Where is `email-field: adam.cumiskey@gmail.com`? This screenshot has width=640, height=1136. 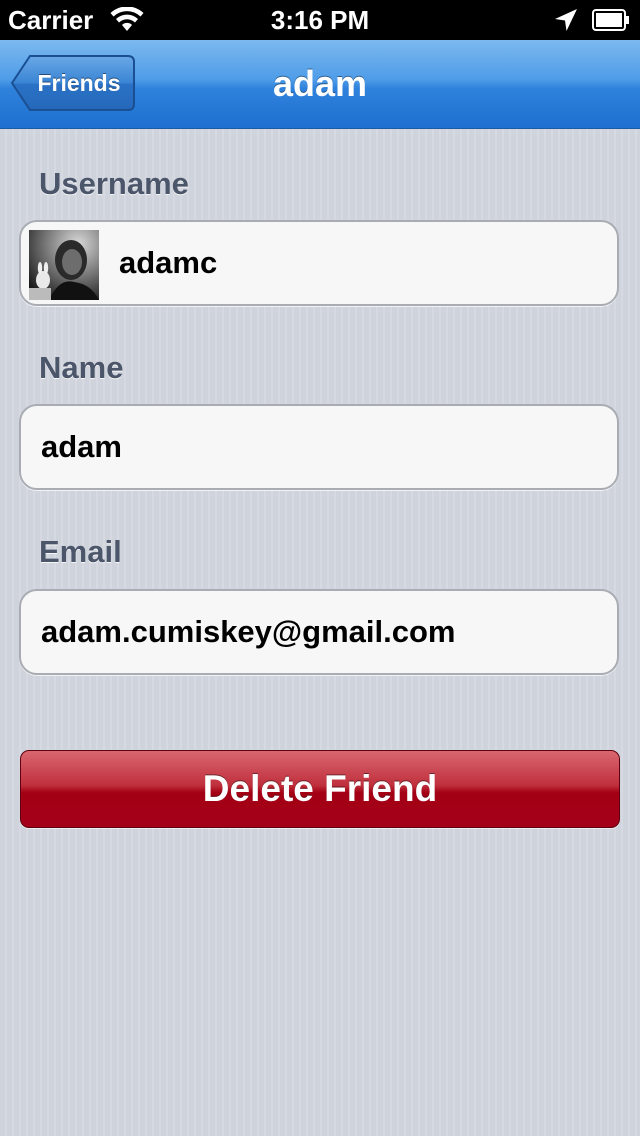 email-field: adam.cumiskey@gmail.com is located at coordinates (319, 632).